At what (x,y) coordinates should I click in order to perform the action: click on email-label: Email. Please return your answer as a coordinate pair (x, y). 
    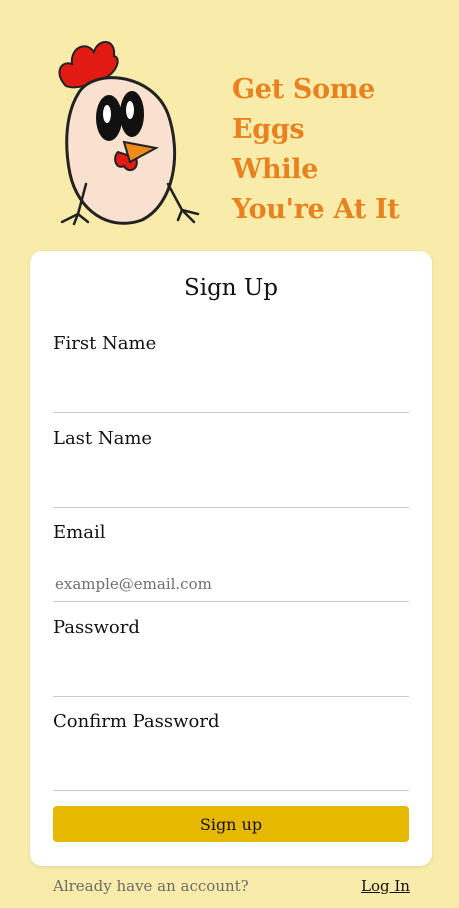
    Looking at the image, I should click on (79, 532).